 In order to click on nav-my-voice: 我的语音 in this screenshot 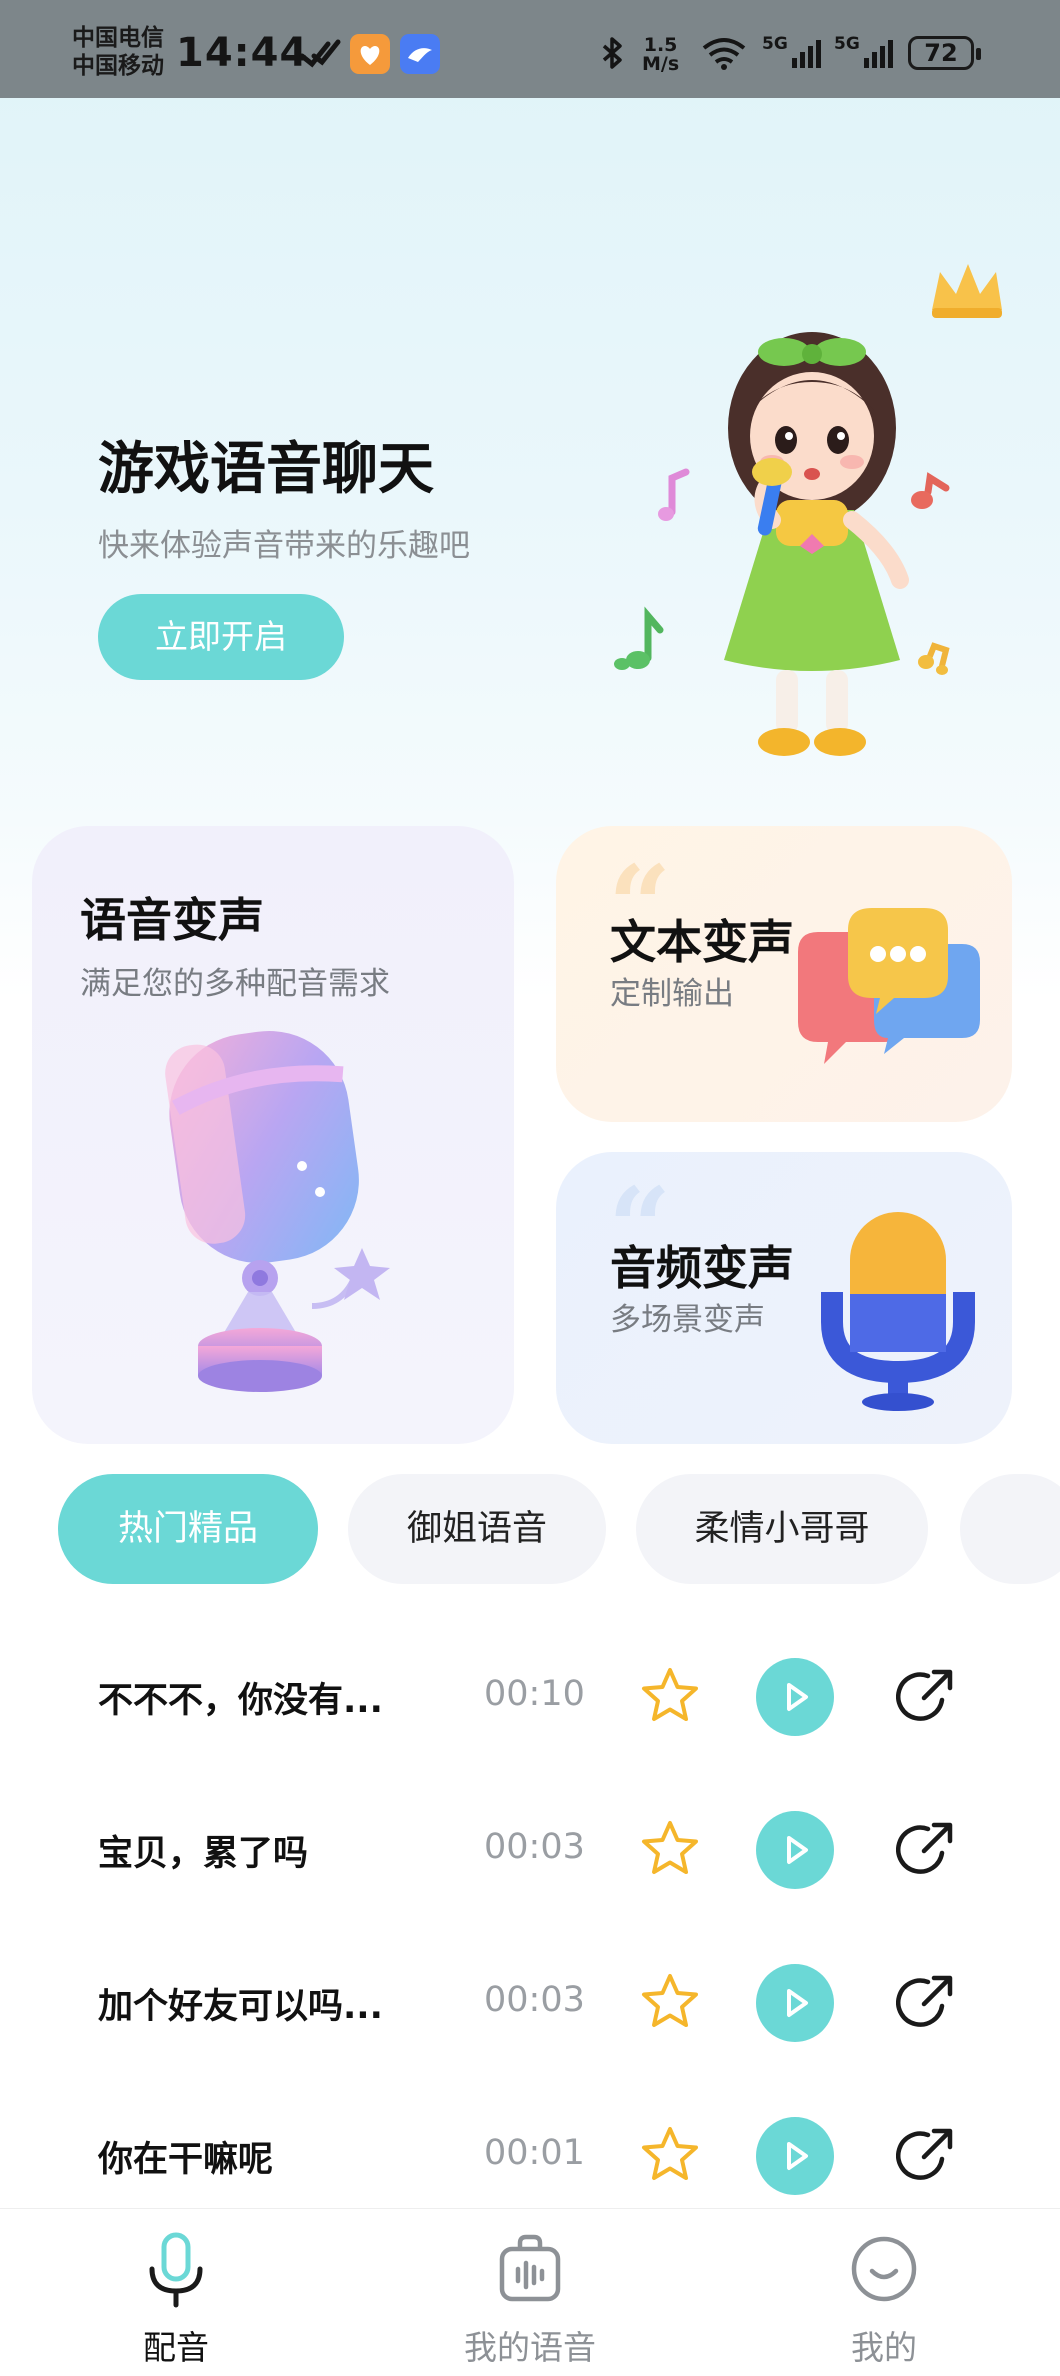, I will do `click(530, 2292)`.